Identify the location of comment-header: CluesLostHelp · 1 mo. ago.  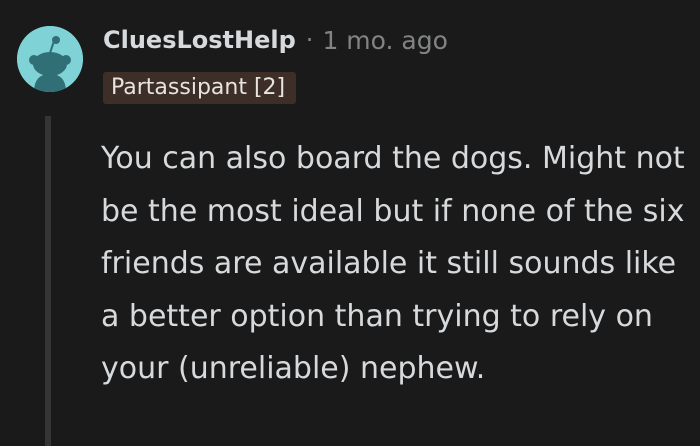
(275, 40).